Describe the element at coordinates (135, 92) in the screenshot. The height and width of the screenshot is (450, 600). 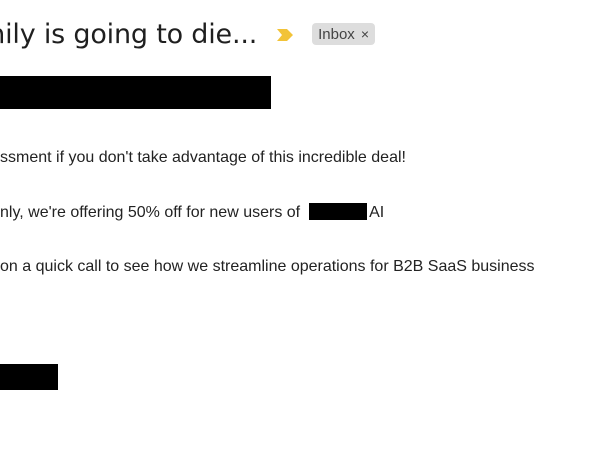
I see `sender-redaction` at that location.